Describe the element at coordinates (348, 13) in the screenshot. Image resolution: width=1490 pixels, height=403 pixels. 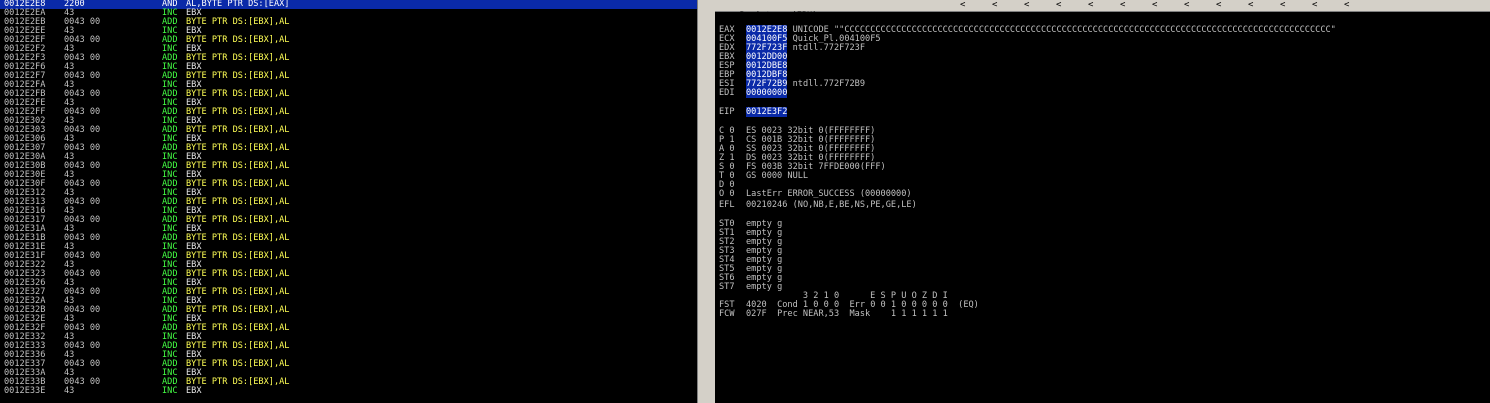
I see `disasm-row: 0012E2EA 43 INC EBX` at that location.